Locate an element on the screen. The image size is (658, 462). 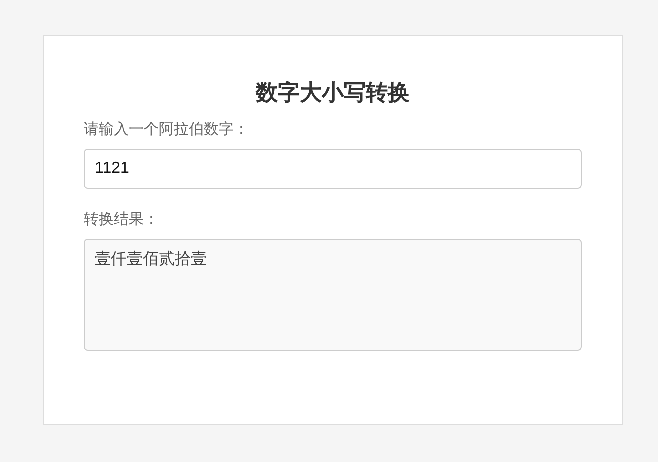
number-input-field: 1121 is located at coordinates (333, 169).